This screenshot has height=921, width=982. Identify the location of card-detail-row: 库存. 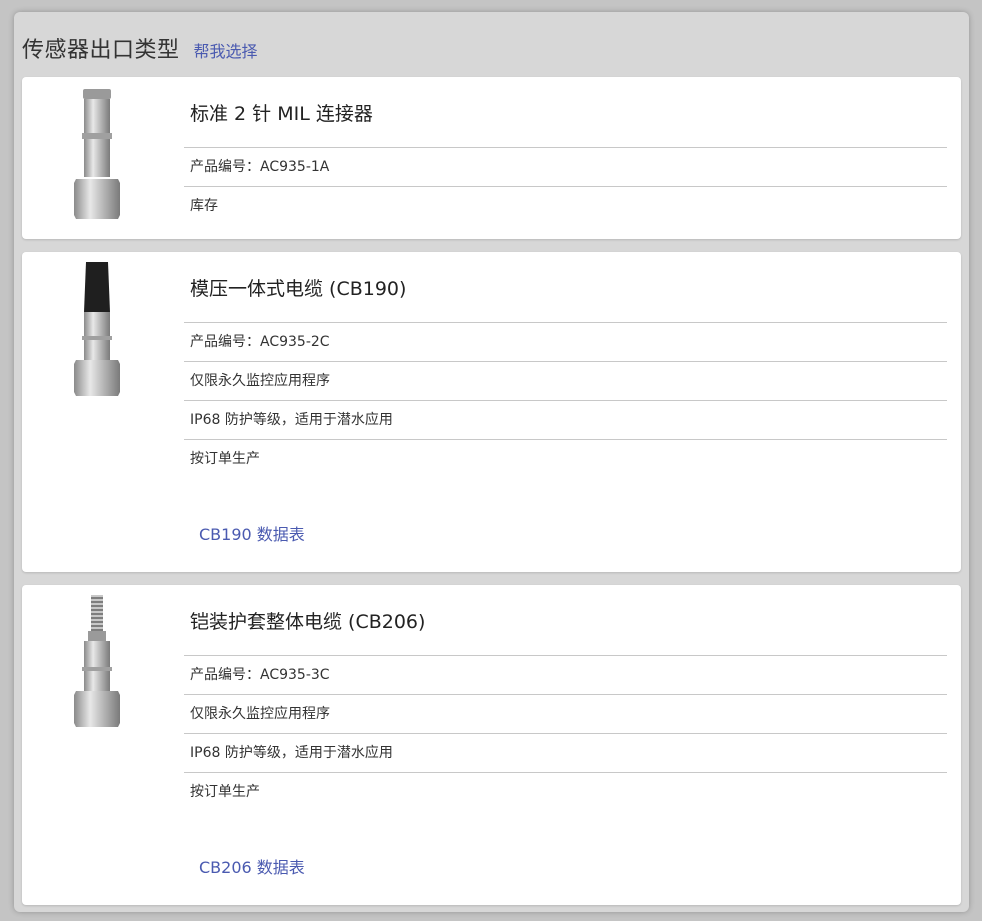
(565, 205).